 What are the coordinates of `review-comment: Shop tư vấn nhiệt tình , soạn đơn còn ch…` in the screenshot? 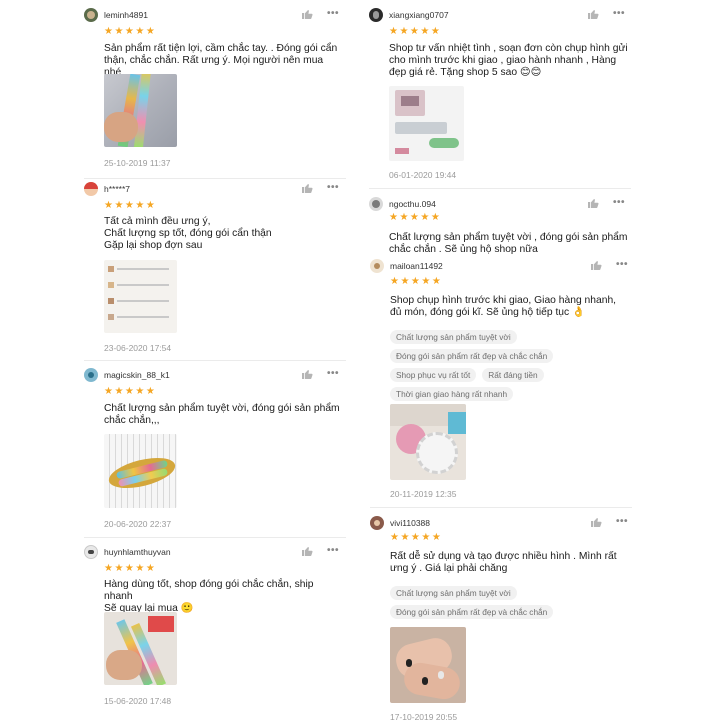 It's located at (508, 60).